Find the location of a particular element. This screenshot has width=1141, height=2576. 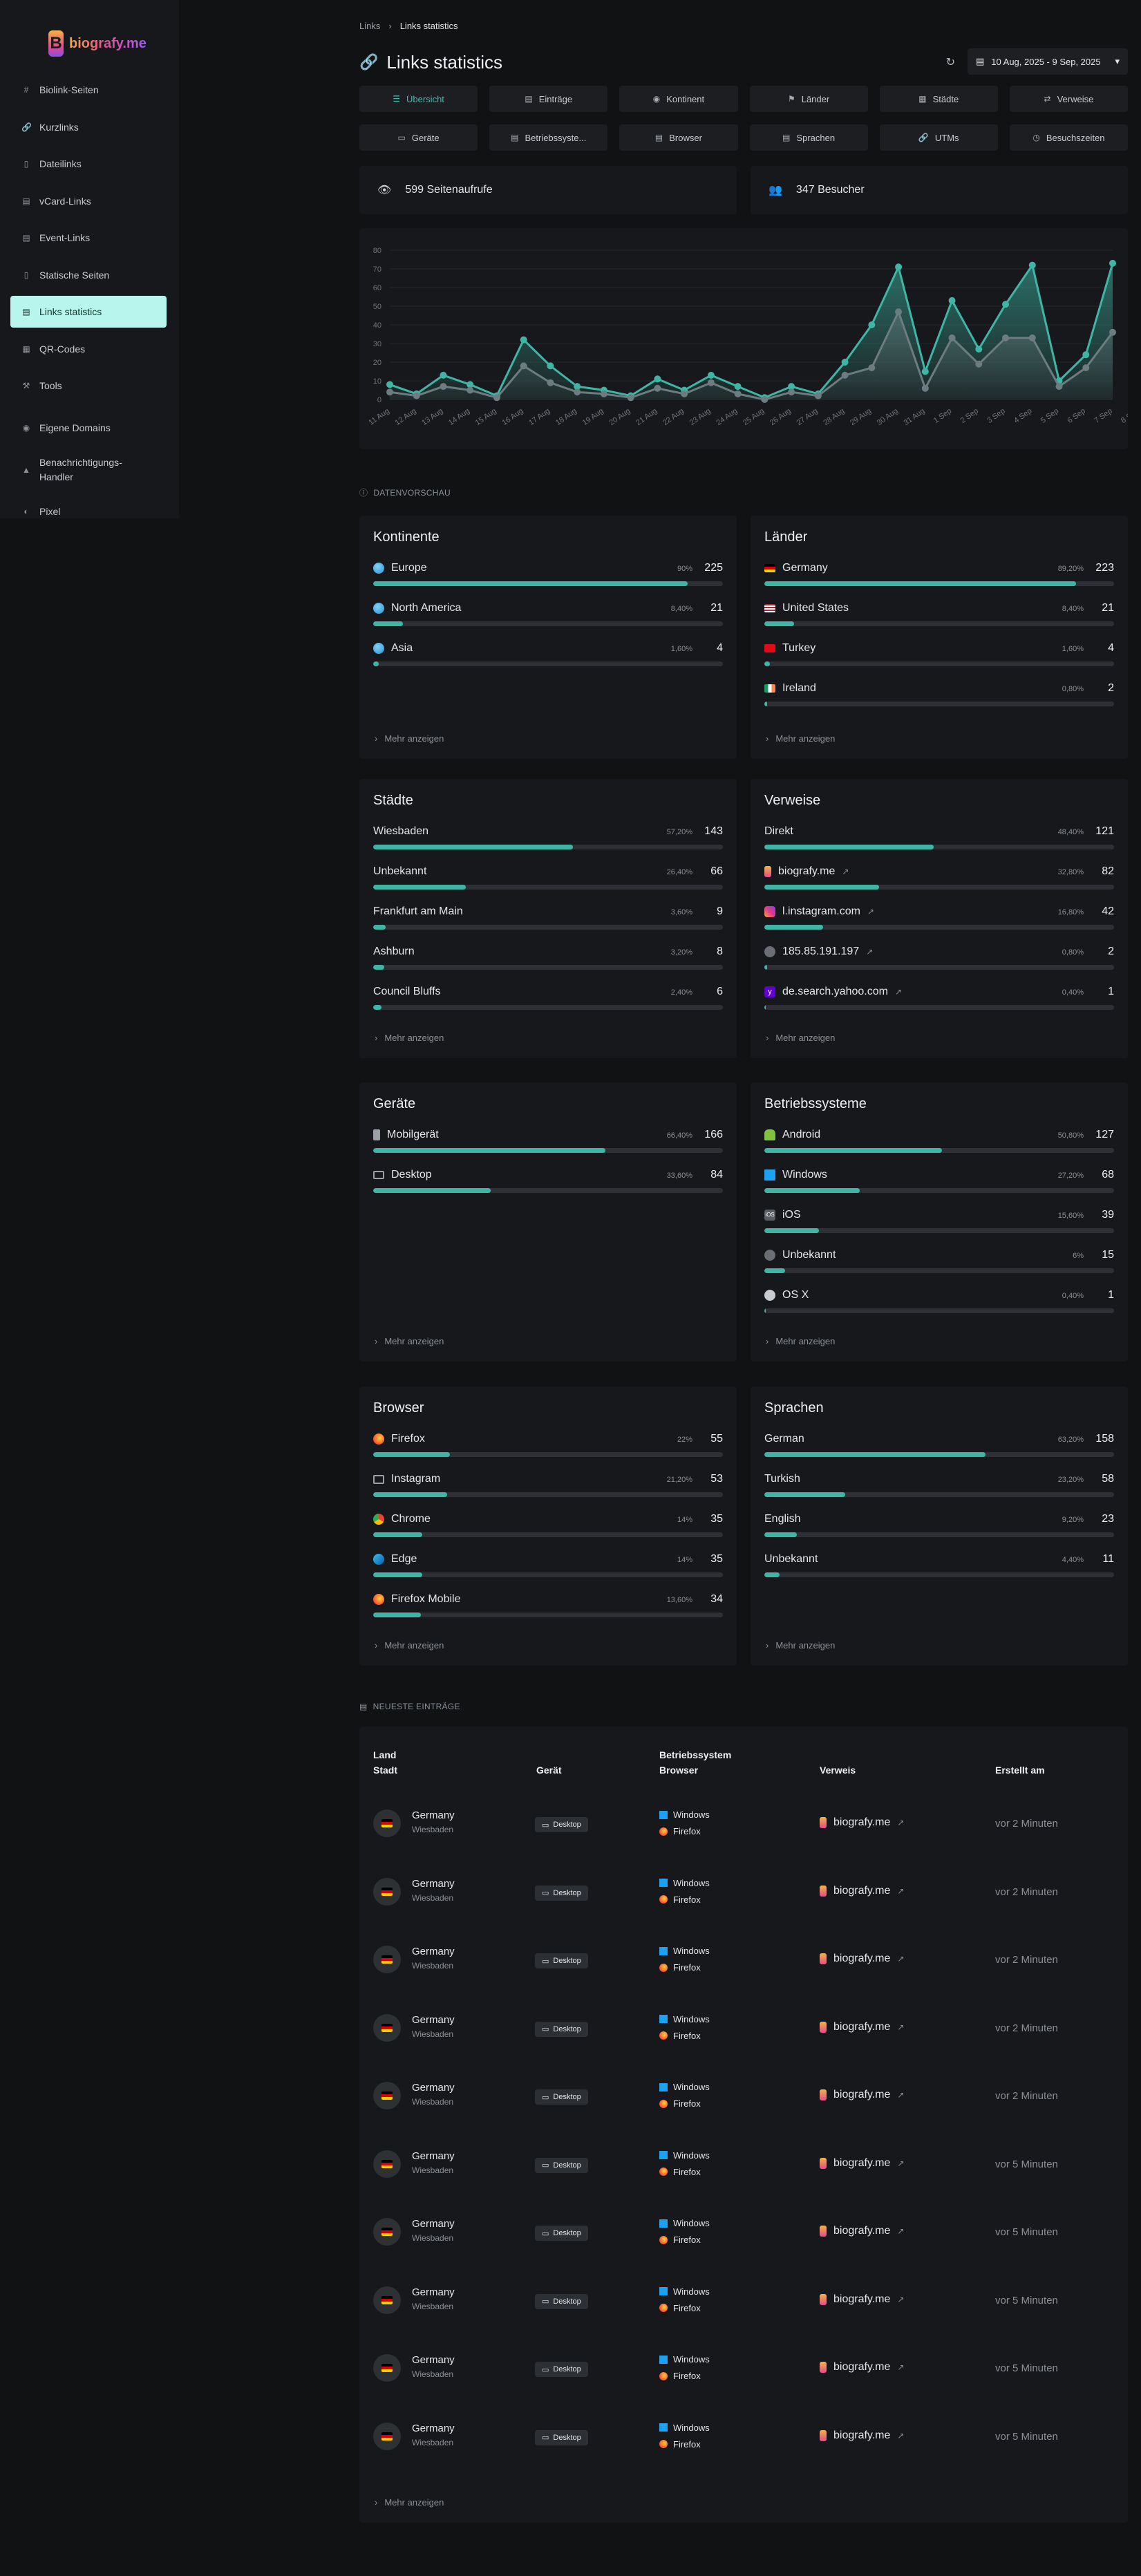

more-entries-link: › Mehr anzeigen is located at coordinates (409, 2502).